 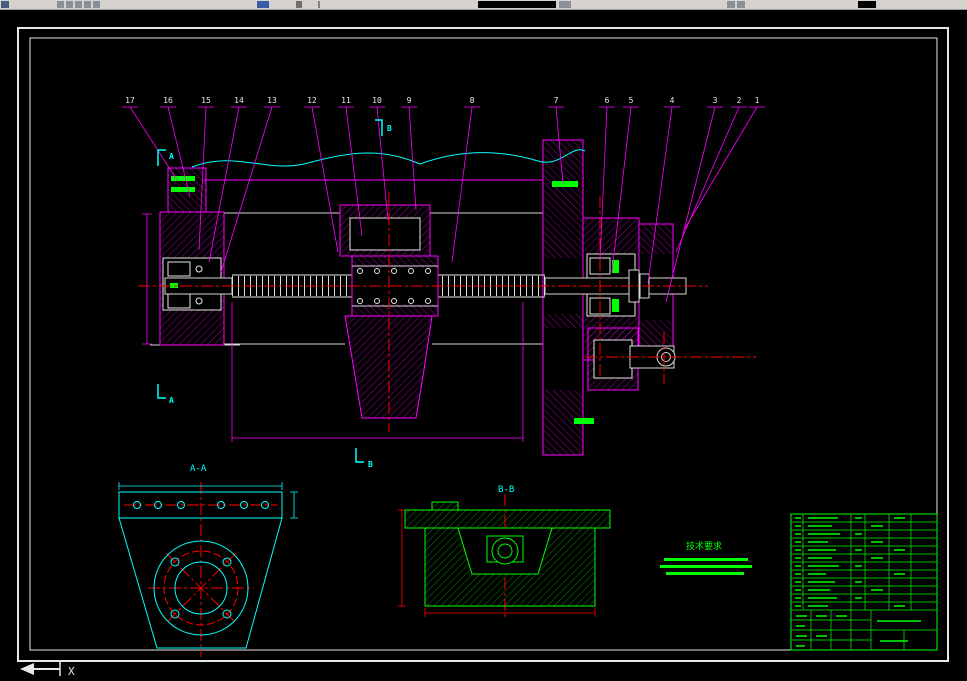 What do you see at coordinates (5, 4) in the screenshot?
I see `app-icon` at bounding box center [5, 4].